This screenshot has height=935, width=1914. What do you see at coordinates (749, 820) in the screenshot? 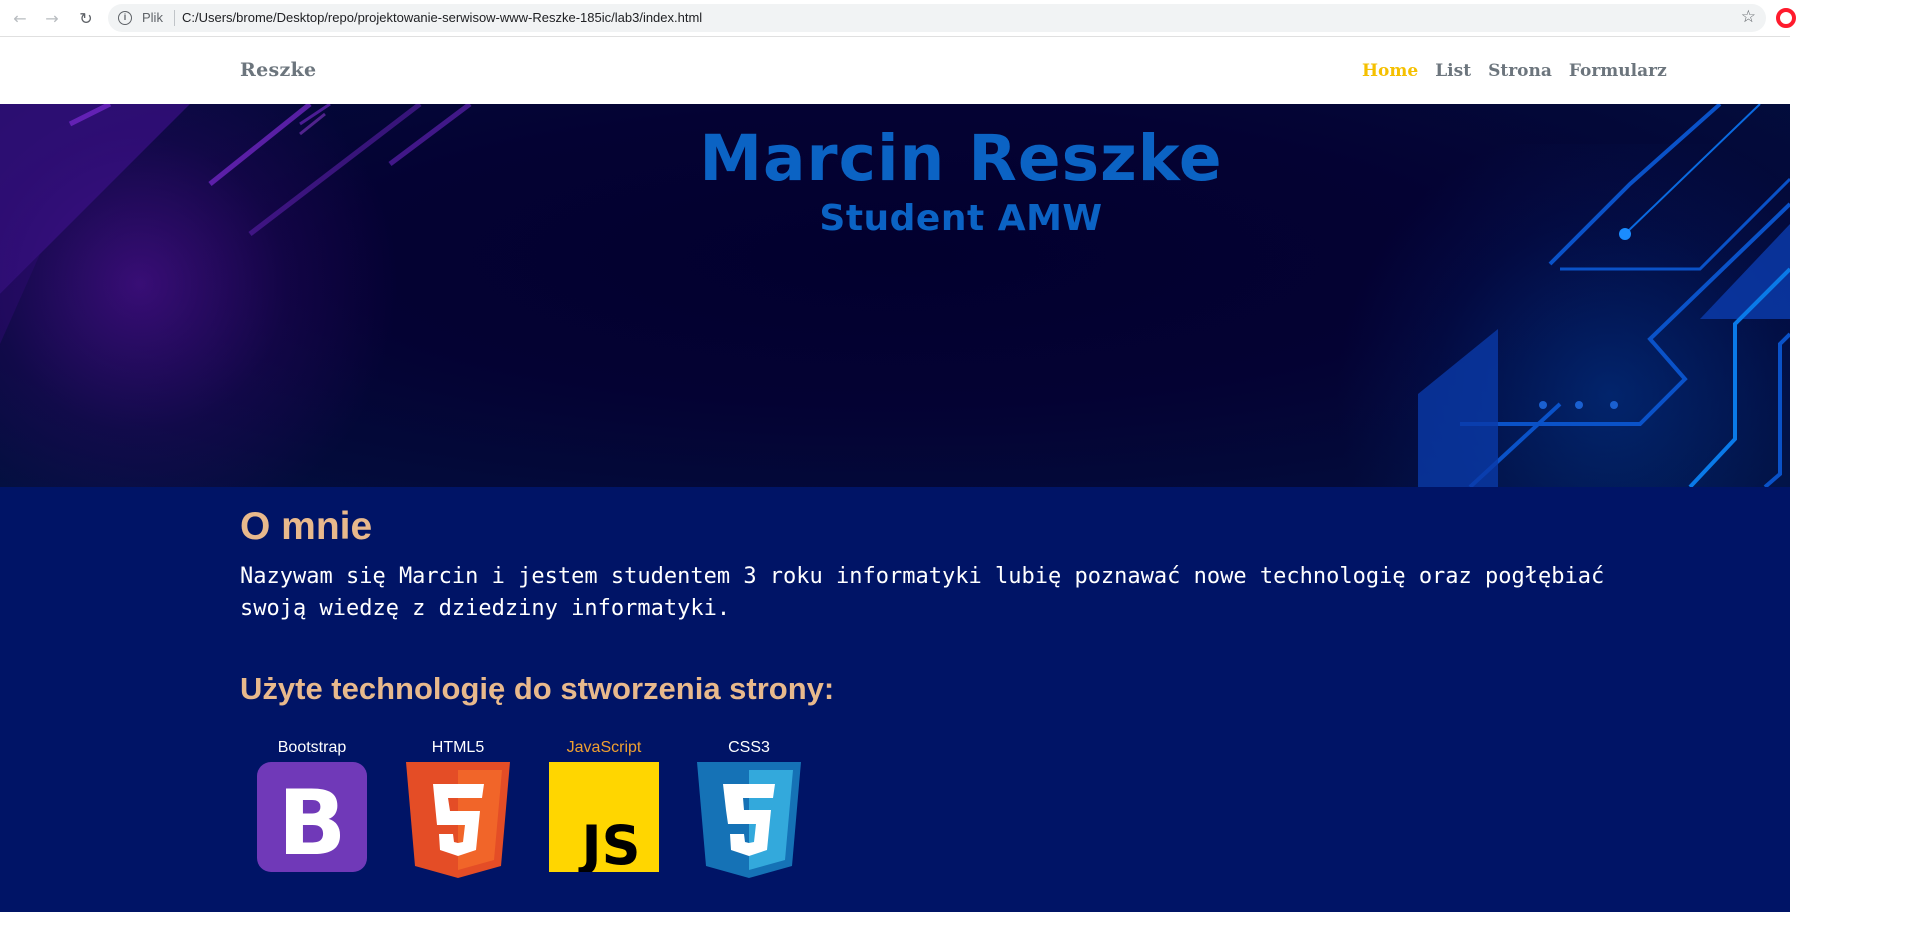
I see `css3-logo-icon` at bounding box center [749, 820].